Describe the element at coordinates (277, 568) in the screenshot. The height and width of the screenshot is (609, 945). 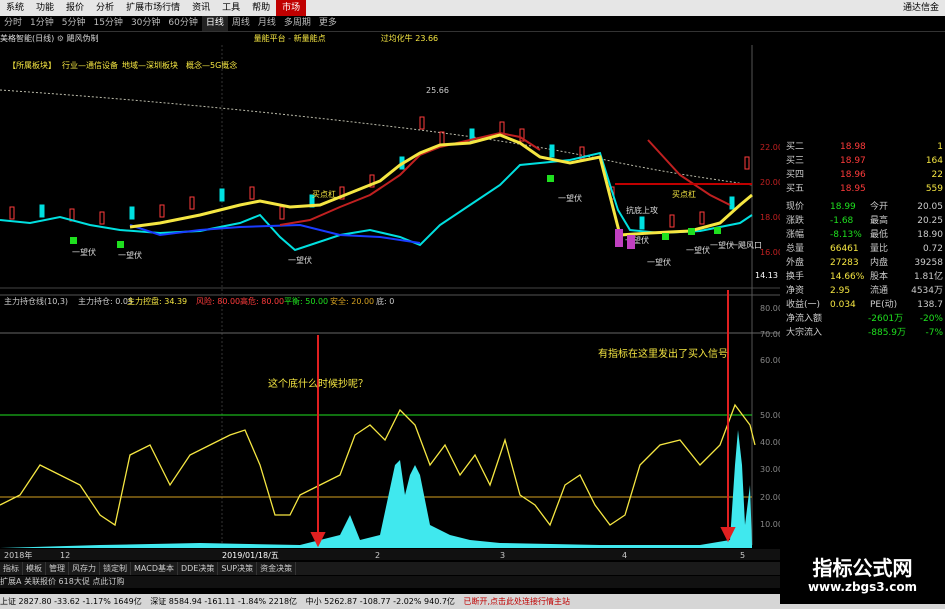
I see `tab-fund: 资金决策` at that location.